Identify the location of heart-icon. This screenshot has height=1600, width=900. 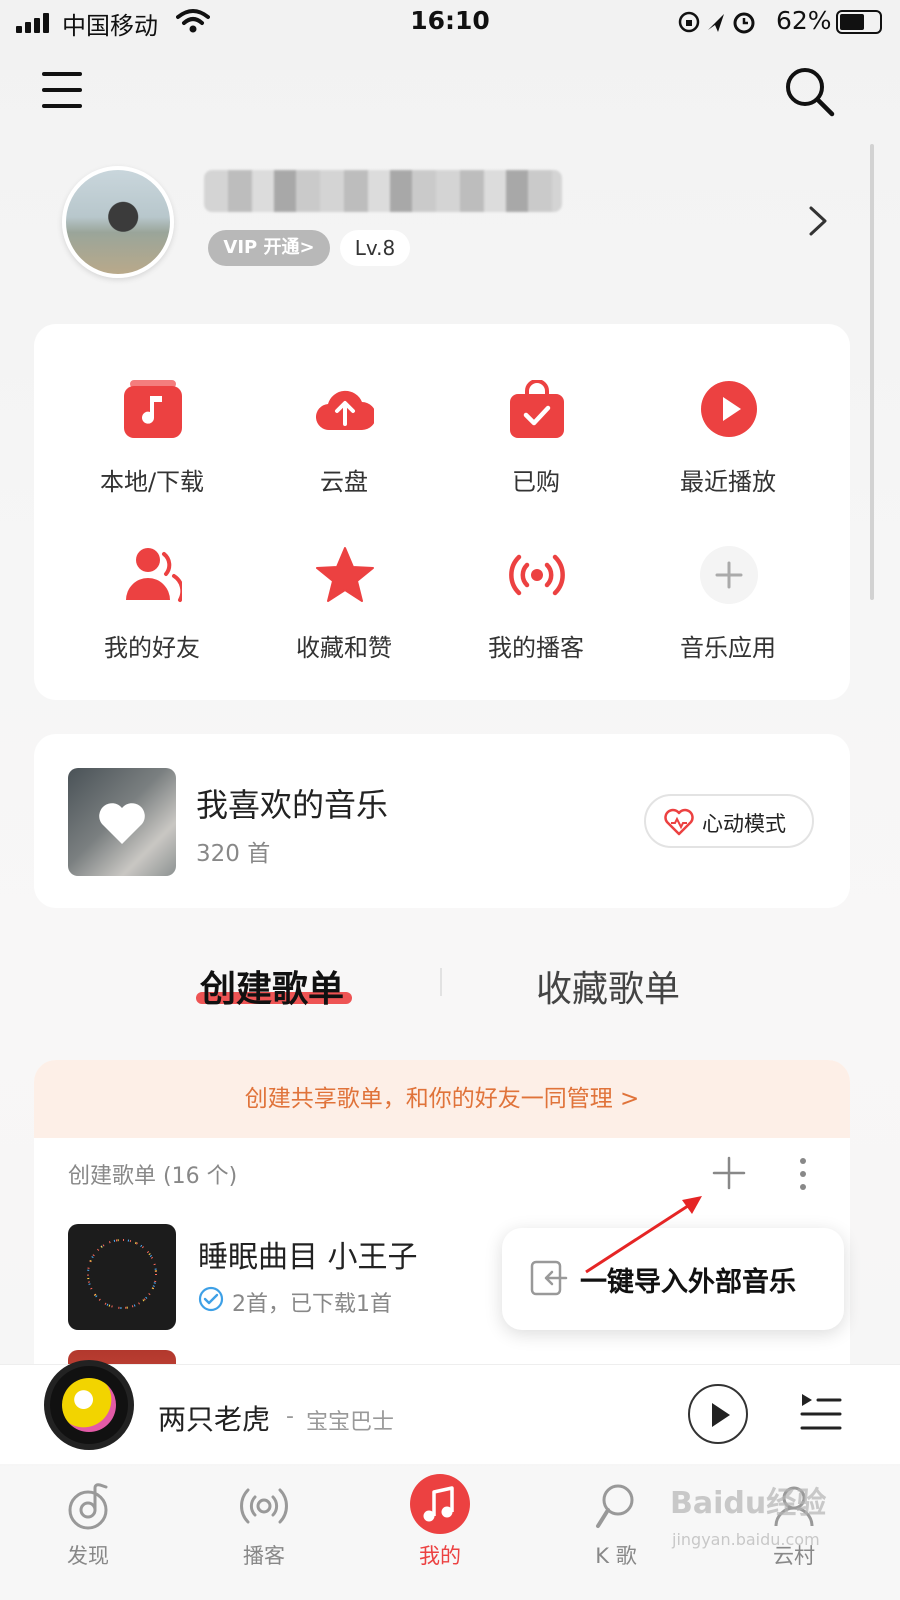
(122, 823).